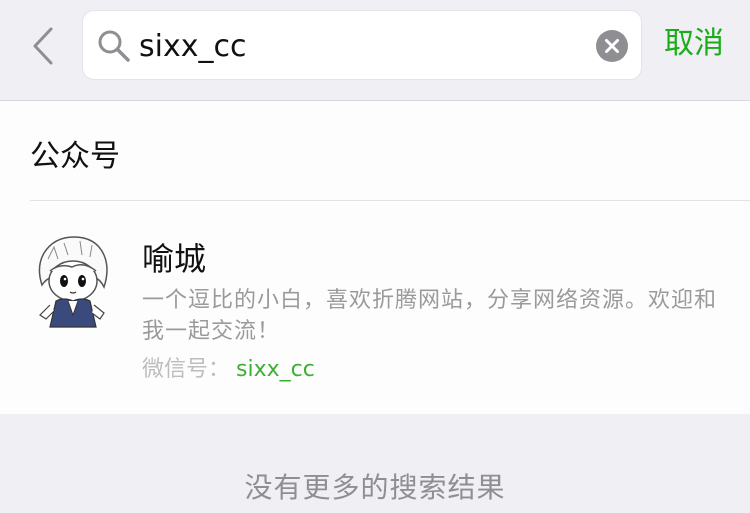  What do you see at coordinates (430, 316) in the screenshot?
I see `result-description: 一个逗比的小白，喜欢折腾网站，分享网络资源。欢迎和我一起交流！` at bounding box center [430, 316].